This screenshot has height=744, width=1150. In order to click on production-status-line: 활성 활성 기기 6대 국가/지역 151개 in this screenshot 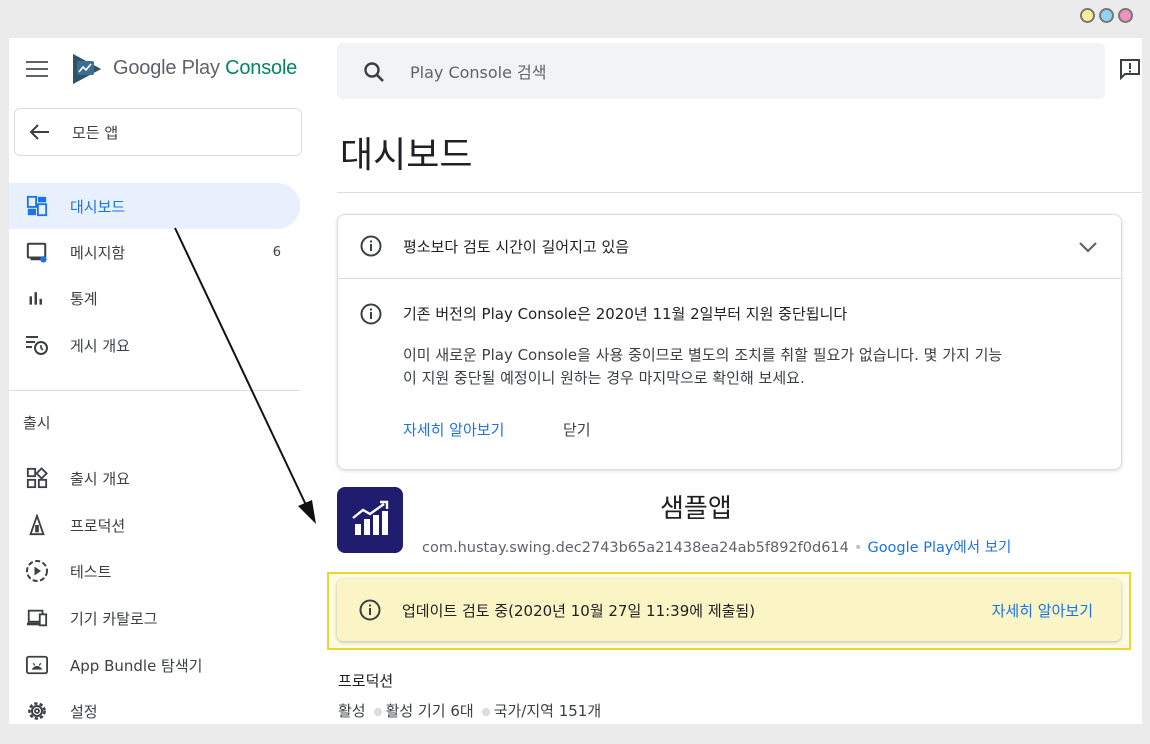, I will do `click(469, 710)`.